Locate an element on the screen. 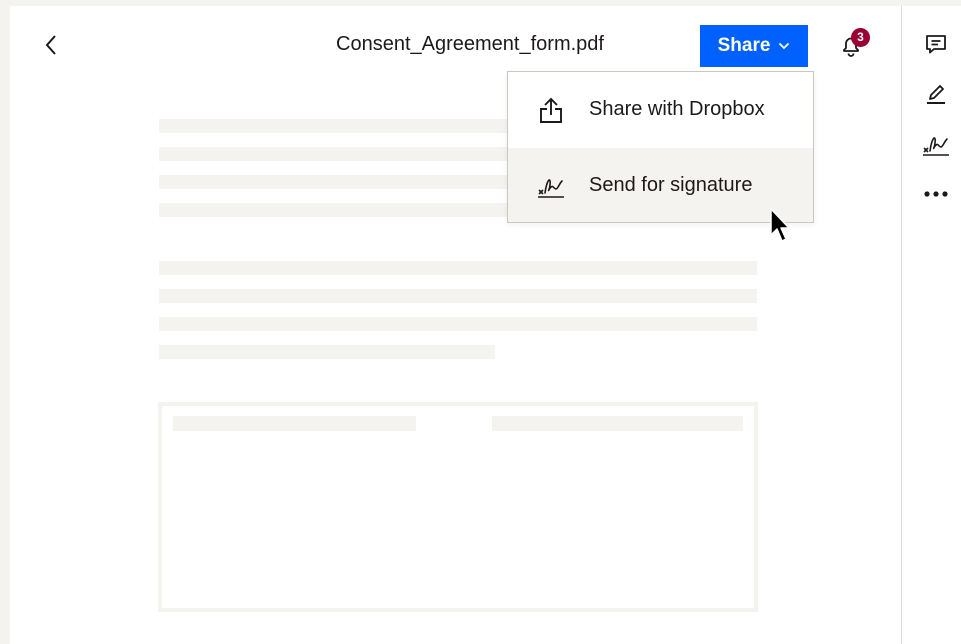 The height and width of the screenshot is (644, 961). menu-item-share-with-dropbox: Share with Dropbox is located at coordinates (660, 109).